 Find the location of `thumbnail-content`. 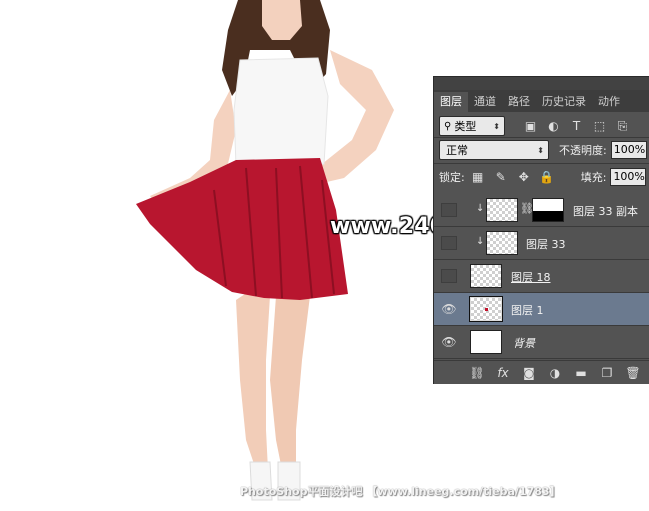

thumbnail-content is located at coordinates (486, 309).